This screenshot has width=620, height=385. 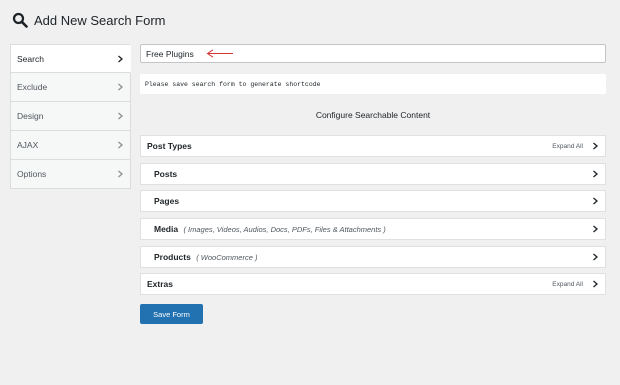 What do you see at coordinates (373, 174) in the screenshot?
I see `panel-posts: Posts` at bounding box center [373, 174].